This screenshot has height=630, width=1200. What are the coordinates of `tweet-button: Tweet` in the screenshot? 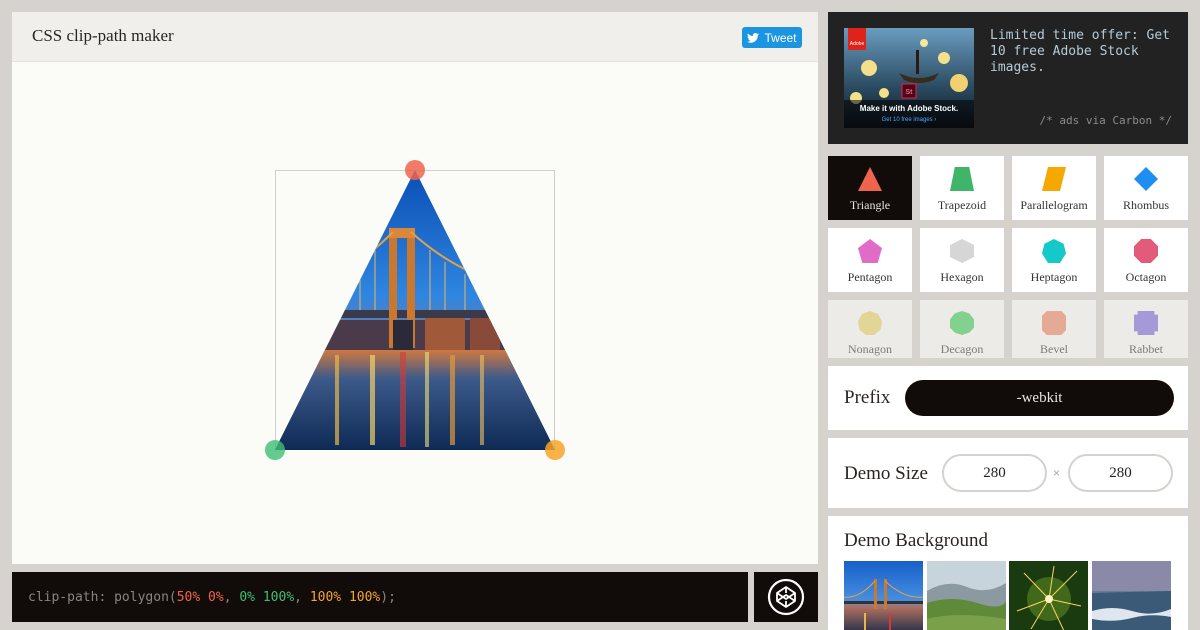 It's located at (772, 37).